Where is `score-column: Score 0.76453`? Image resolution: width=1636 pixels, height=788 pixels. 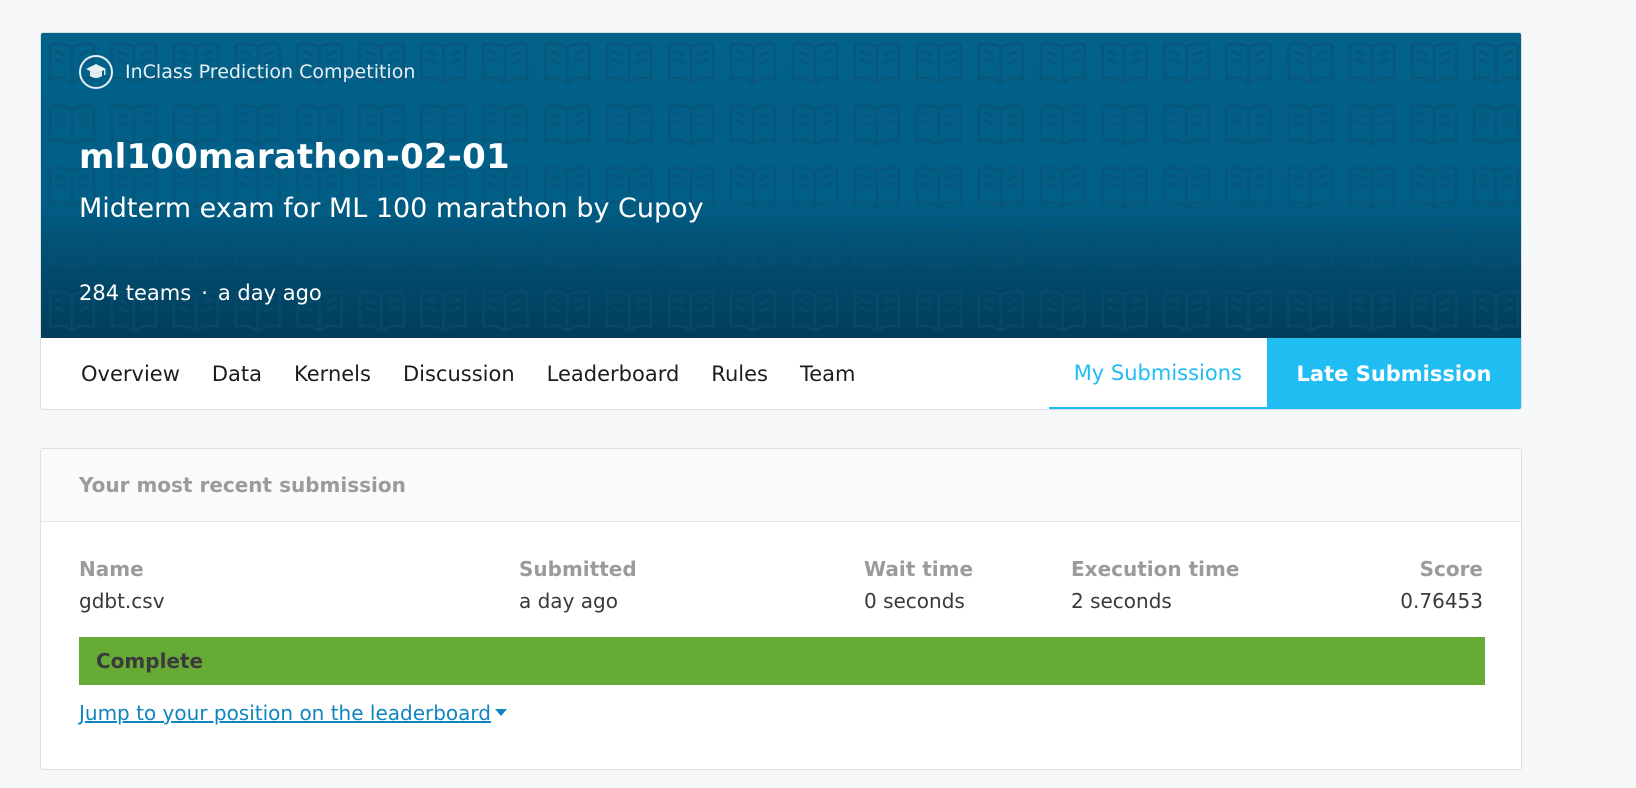
score-column: Score 0.76453 is located at coordinates (1441, 585).